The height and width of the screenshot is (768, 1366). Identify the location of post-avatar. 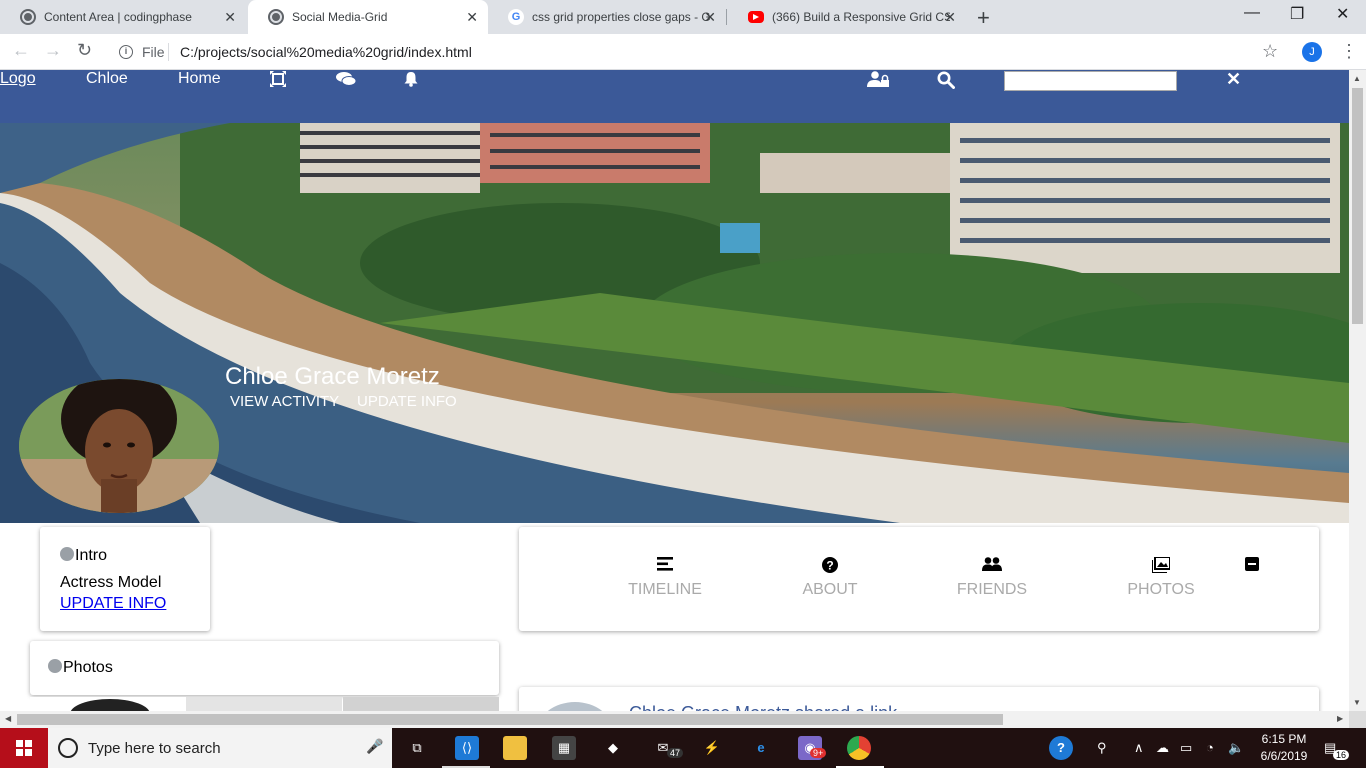
(575, 706).